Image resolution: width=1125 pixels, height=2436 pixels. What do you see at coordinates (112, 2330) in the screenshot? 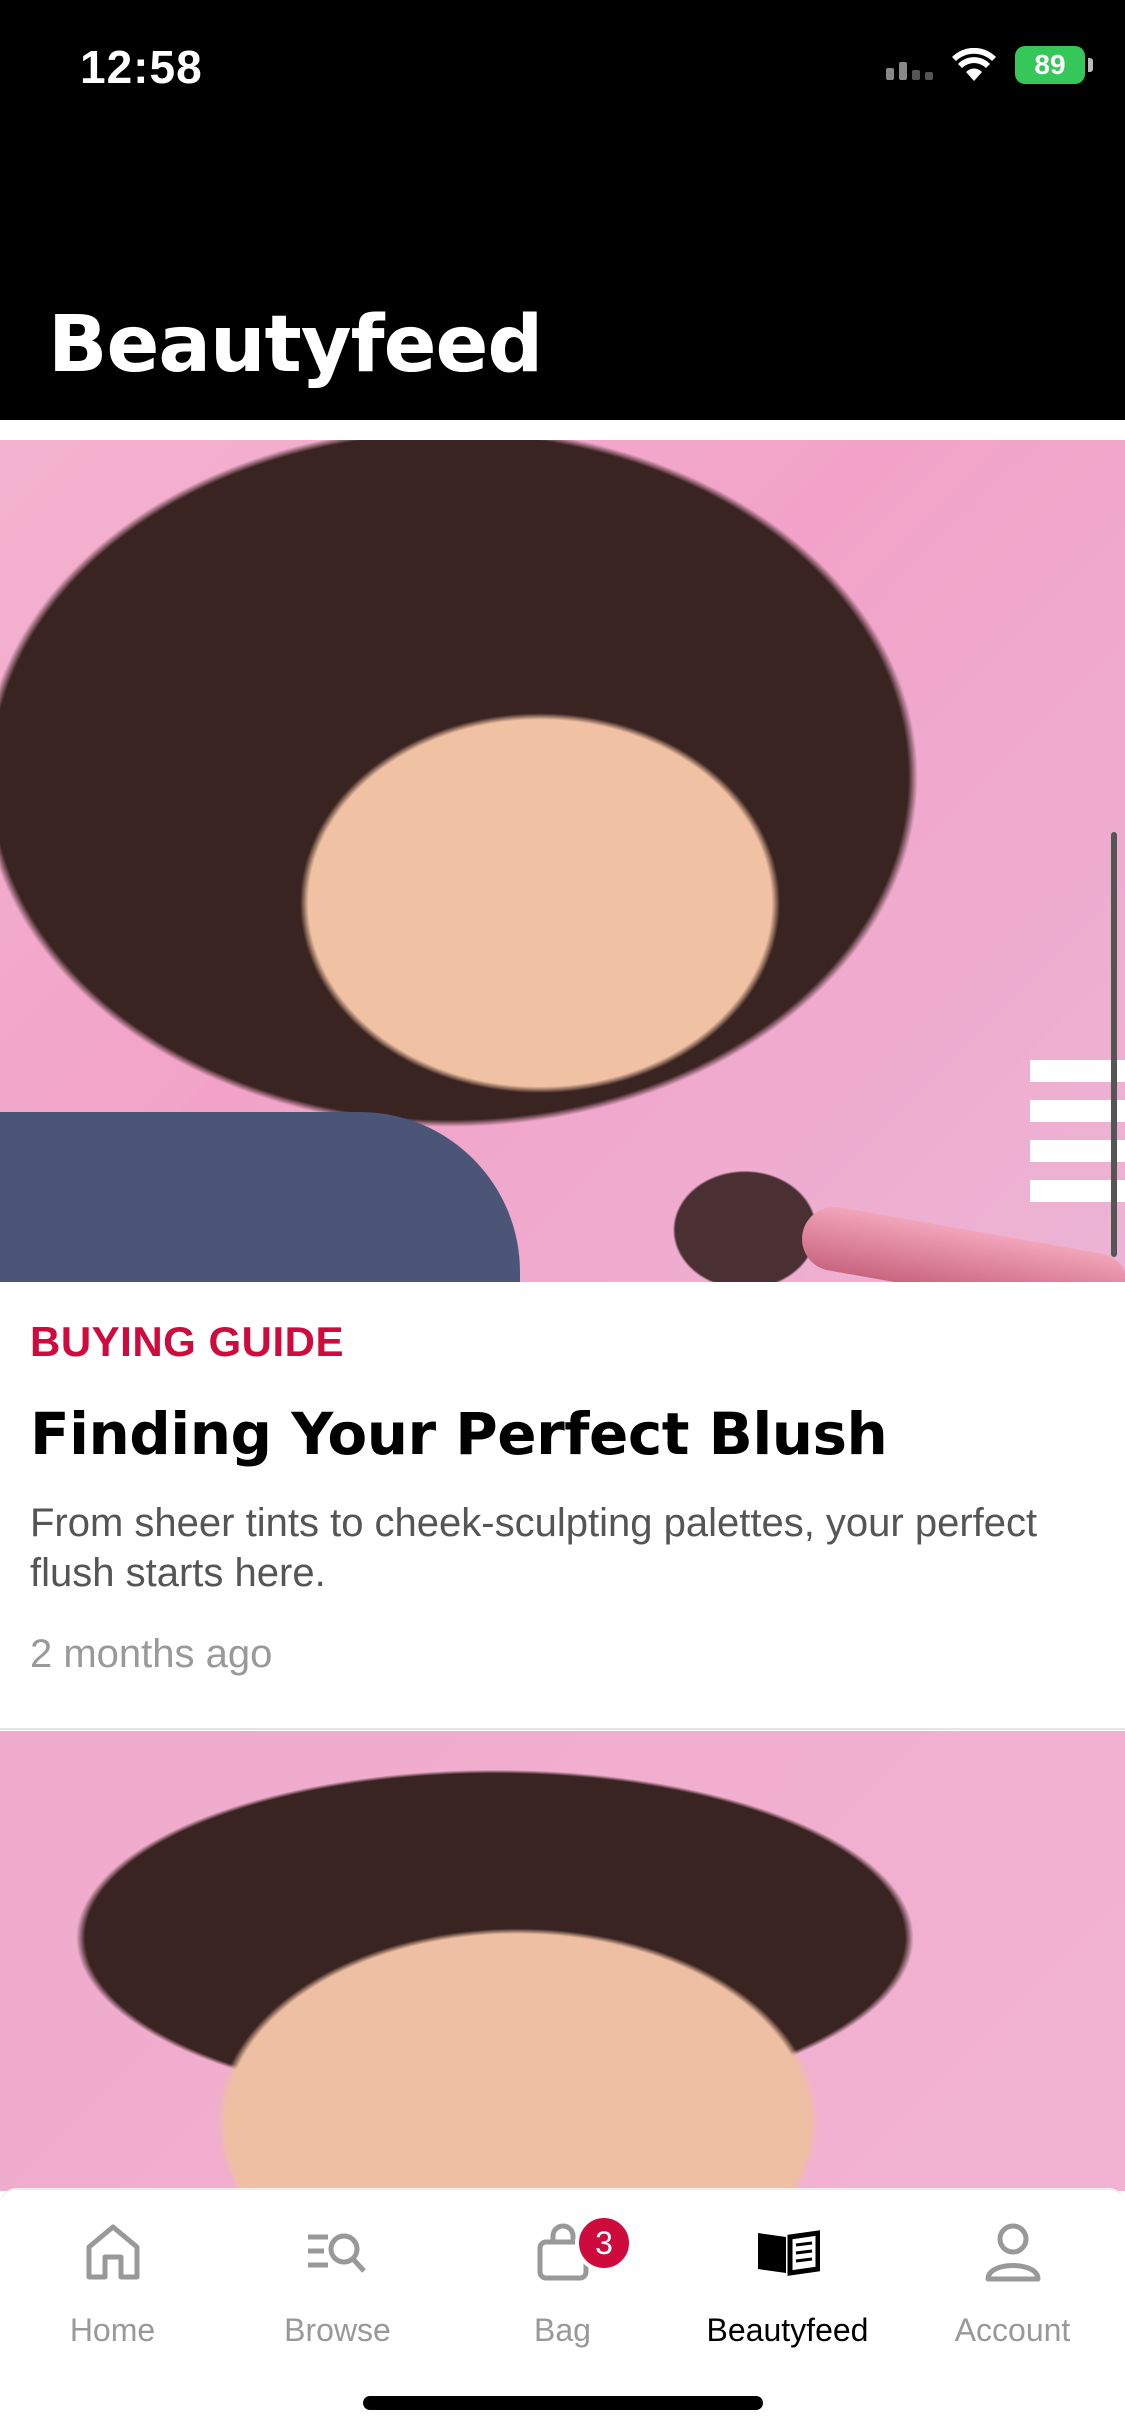
I see `tab-label: Home` at bounding box center [112, 2330].